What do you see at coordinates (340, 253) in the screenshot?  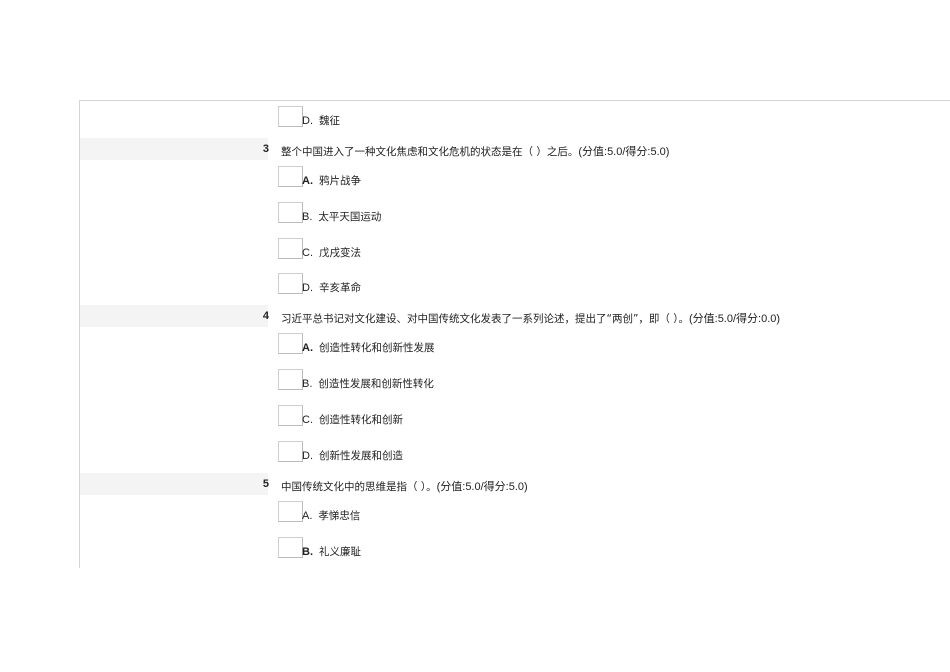 I see `option-text: 戊戌变法` at bounding box center [340, 253].